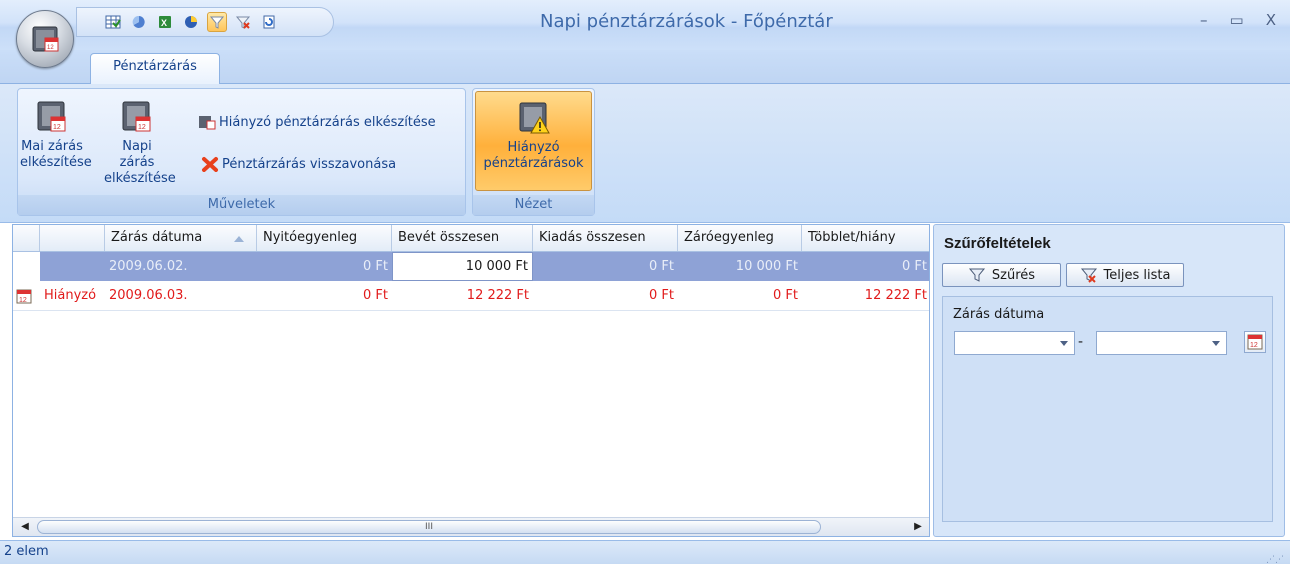 This screenshot has height=564, width=1290. Describe the element at coordinates (534, 118) in the screenshot. I see `safe-warning-icon` at that location.